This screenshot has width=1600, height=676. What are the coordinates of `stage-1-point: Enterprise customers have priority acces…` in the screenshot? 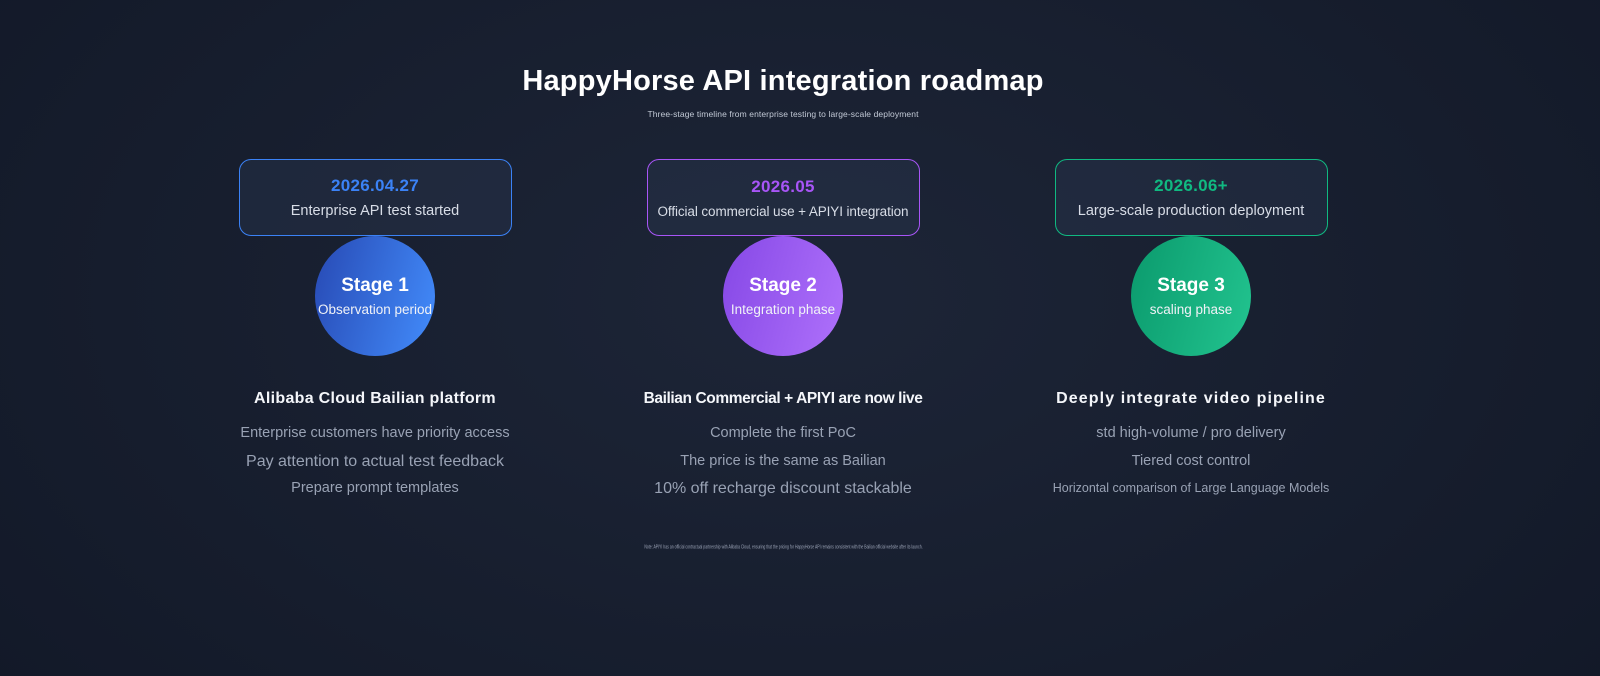 It's located at (375, 433).